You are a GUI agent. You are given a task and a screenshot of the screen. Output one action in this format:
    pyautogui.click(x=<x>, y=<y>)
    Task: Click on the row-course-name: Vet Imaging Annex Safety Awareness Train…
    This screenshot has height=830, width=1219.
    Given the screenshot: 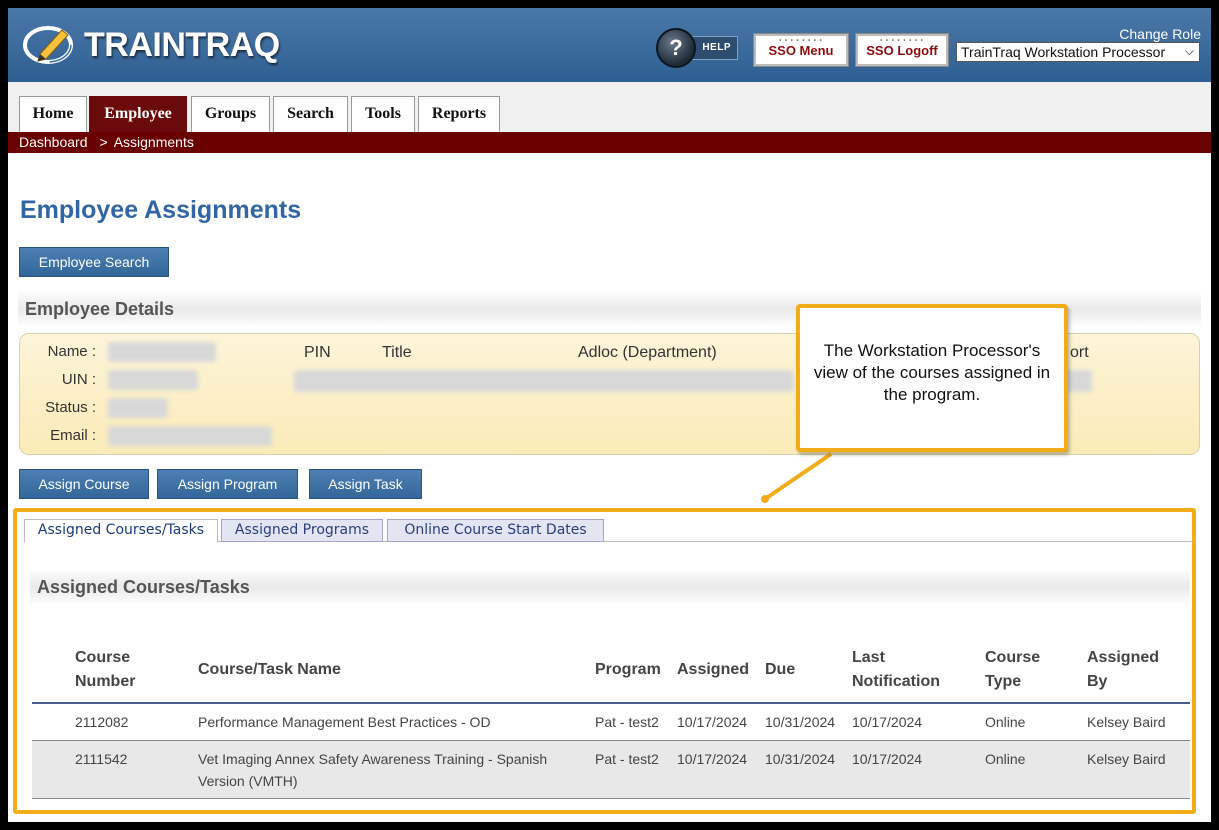 What is the action you would take?
    pyautogui.click(x=390, y=770)
    